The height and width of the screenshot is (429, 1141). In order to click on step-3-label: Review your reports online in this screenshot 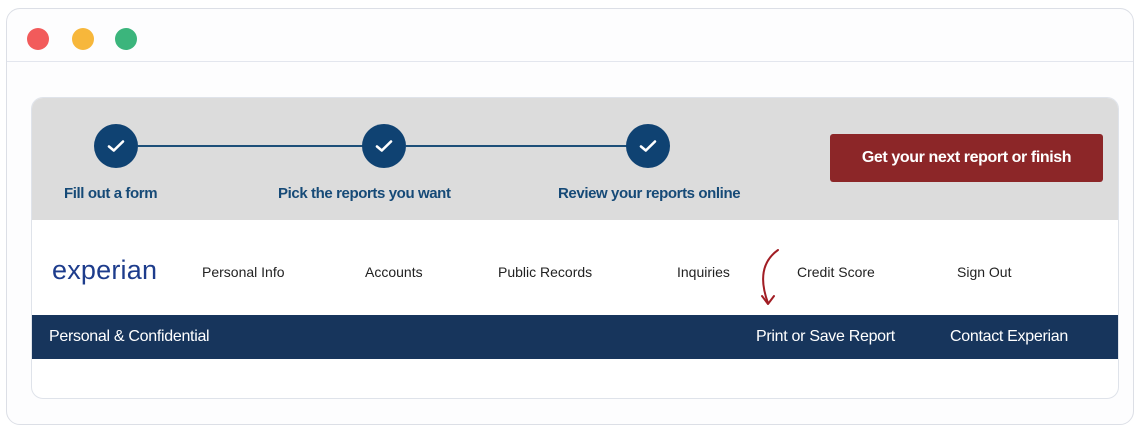, I will do `click(649, 193)`.